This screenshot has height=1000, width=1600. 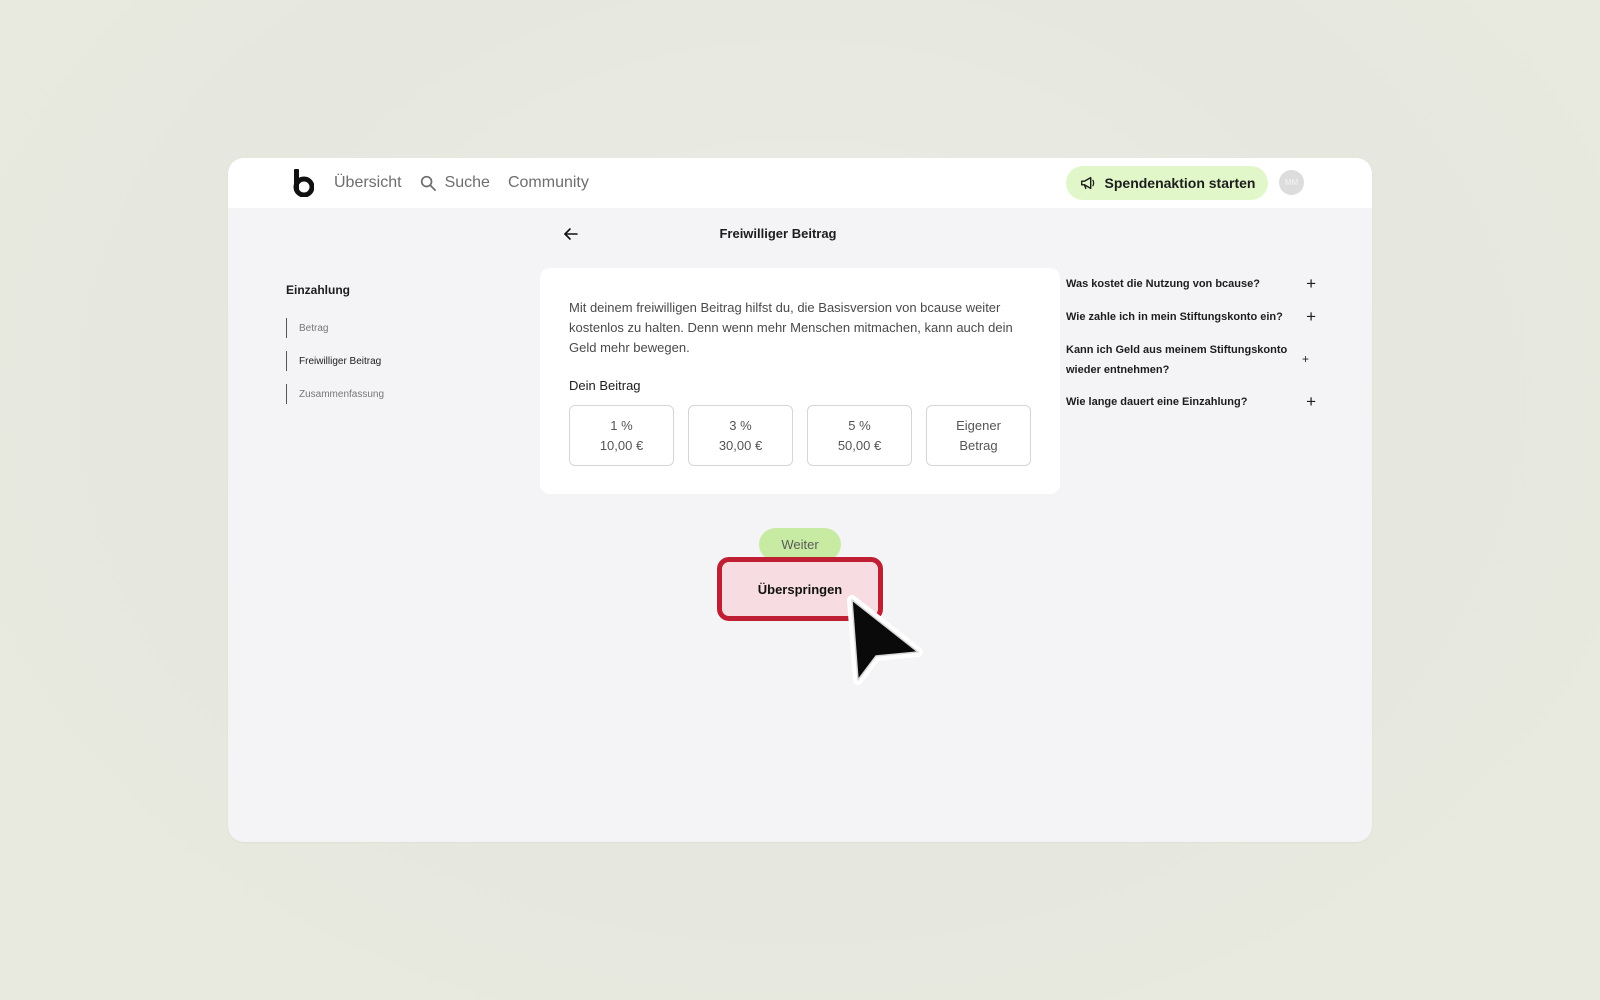 I want to click on option-amount: 30,00 €, so click(x=740, y=445).